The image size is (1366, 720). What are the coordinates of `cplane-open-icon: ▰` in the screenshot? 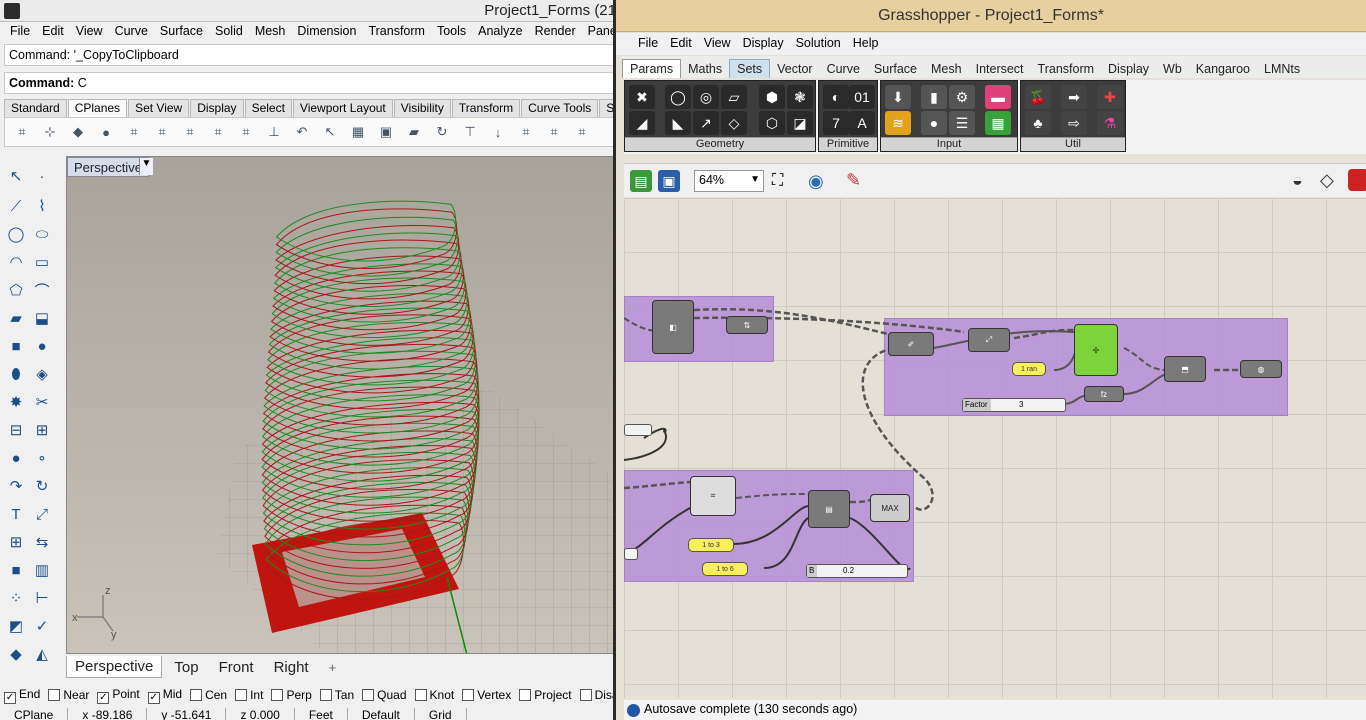 It's located at (414, 132).